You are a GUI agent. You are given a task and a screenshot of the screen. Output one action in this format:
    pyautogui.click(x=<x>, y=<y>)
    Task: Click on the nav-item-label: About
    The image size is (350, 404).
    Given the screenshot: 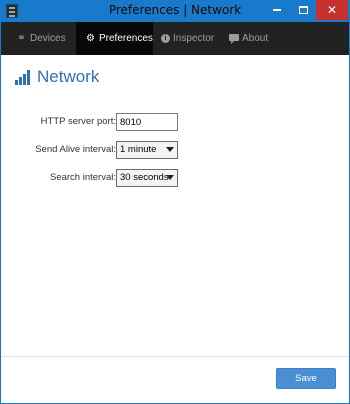 What is the action you would take?
    pyautogui.click(x=255, y=38)
    